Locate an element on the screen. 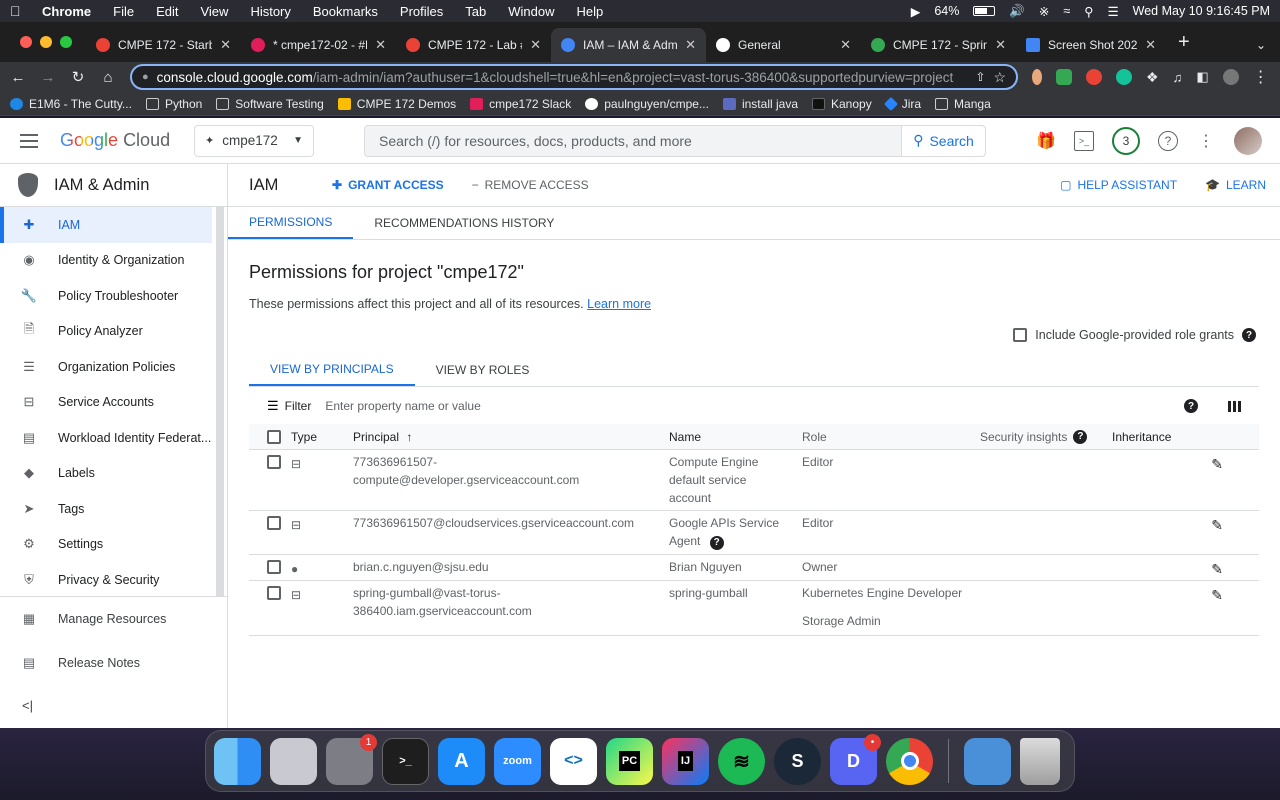 The width and height of the screenshot is (1280, 800). menu-edit: Edit is located at coordinates (167, 11).